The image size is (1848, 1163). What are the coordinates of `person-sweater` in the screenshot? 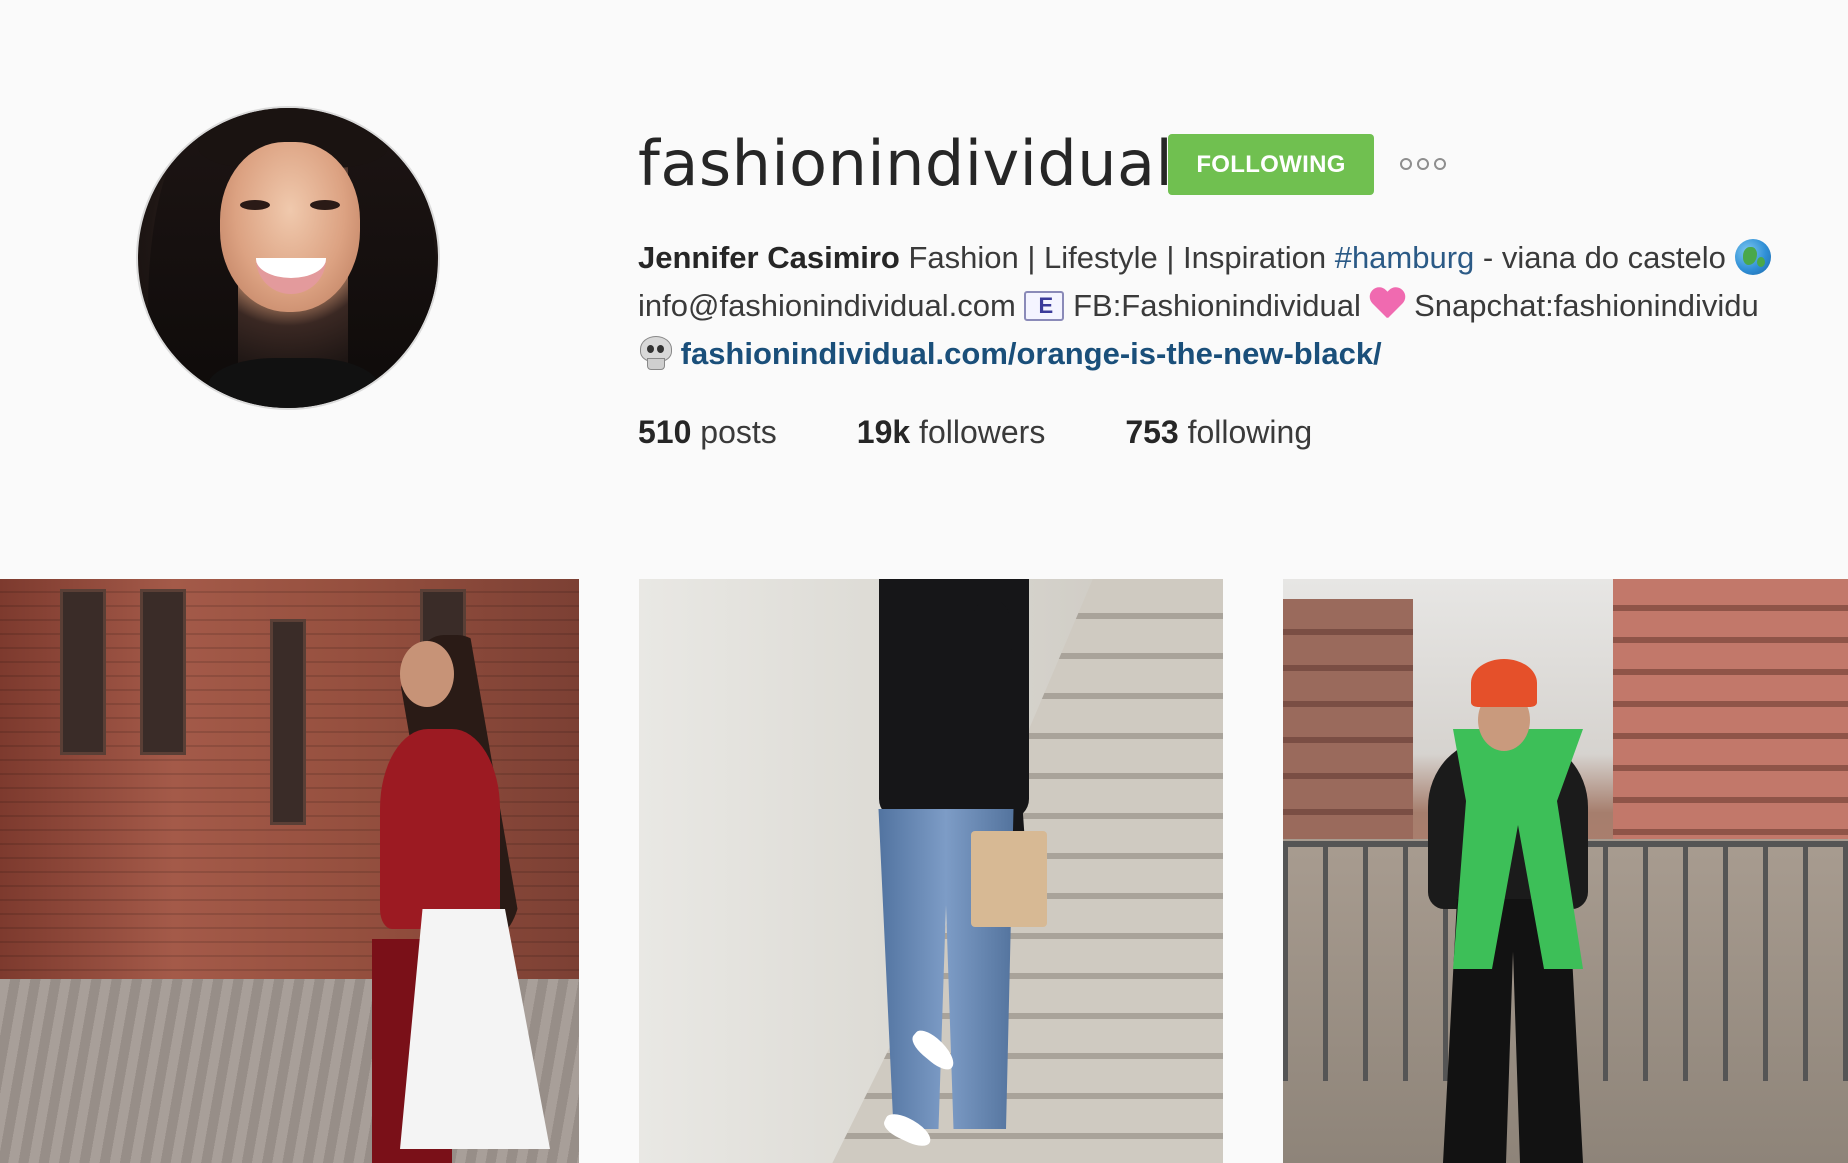 It's located at (440, 829).